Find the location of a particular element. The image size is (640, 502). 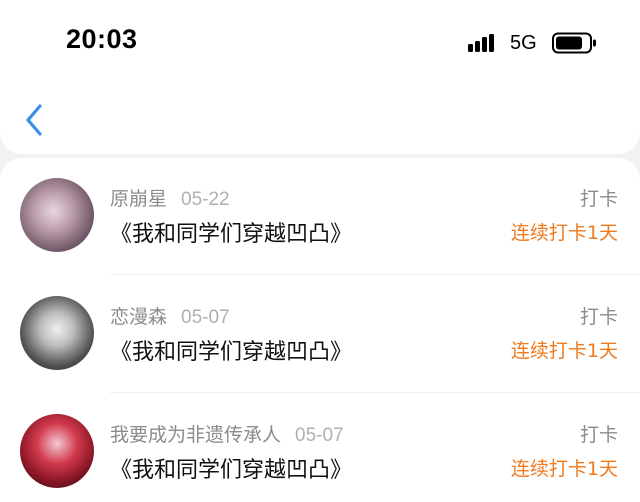

entry-meta: 恋漫森 05-07 is located at coordinates (170, 316).